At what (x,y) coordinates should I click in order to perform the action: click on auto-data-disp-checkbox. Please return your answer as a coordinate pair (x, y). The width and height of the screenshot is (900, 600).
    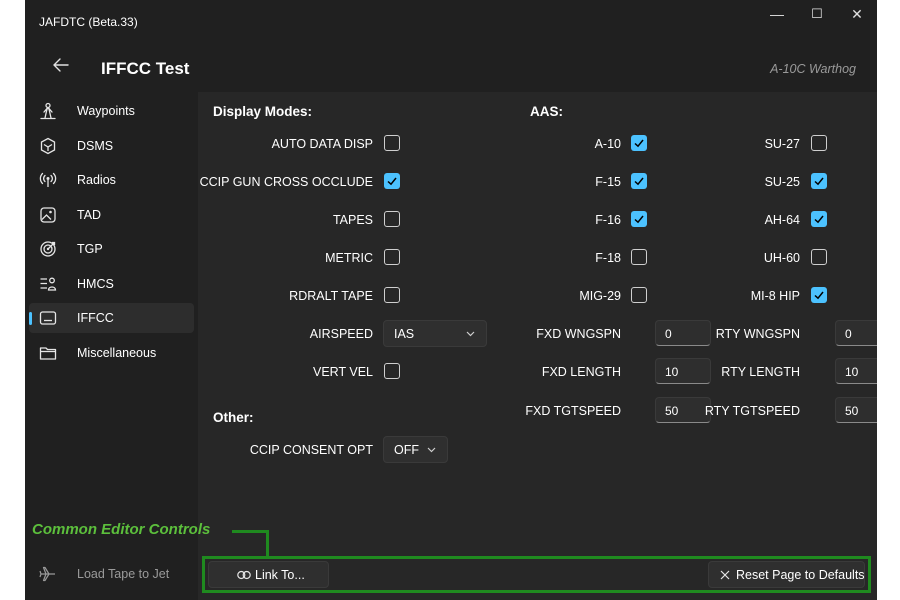
    Looking at the image, I should click on (392, 143).